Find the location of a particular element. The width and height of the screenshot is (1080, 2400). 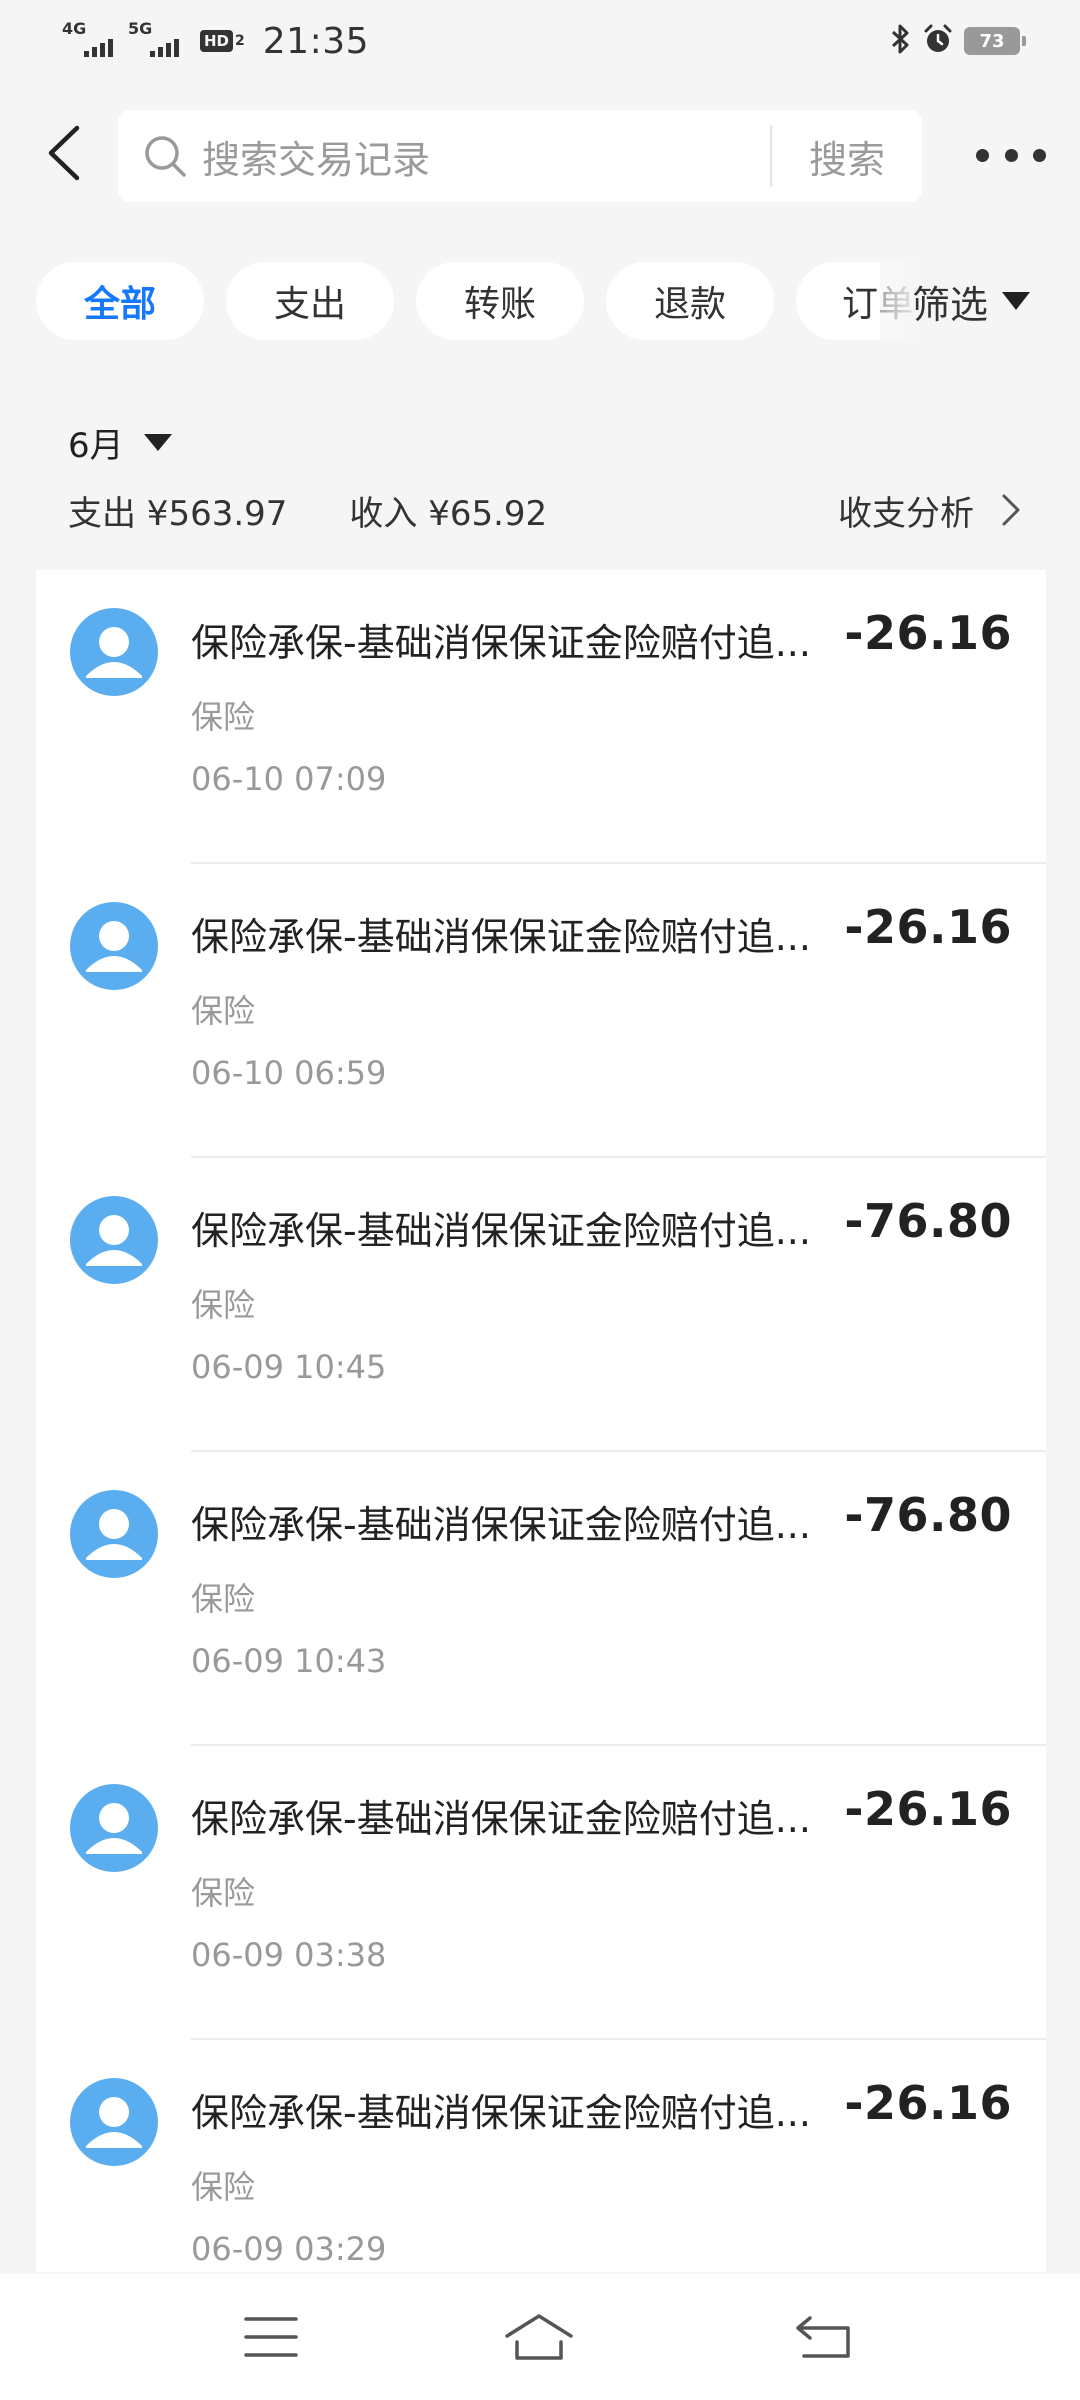

analysis-link: 收支分析 is located at coordinates (933, 510).